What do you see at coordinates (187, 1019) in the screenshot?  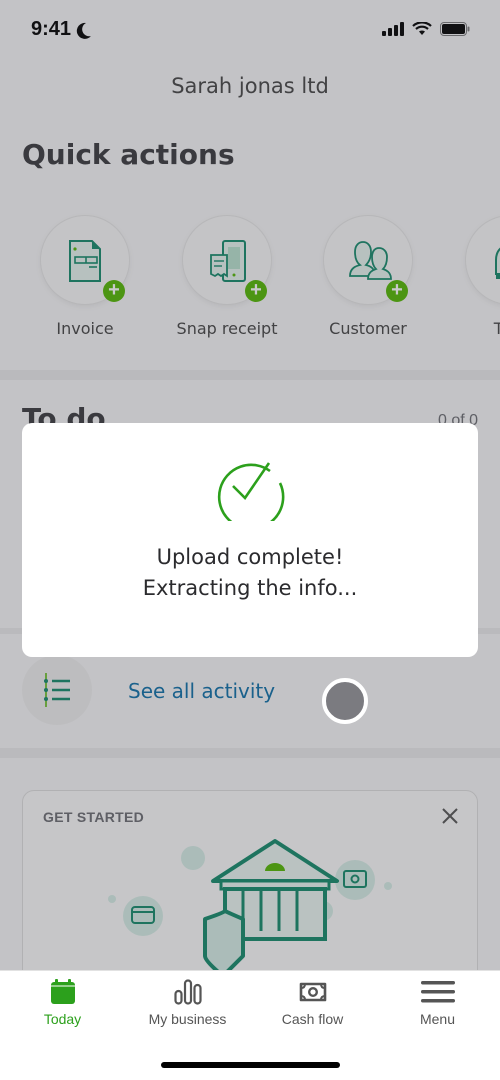 I see `tab-label: My business` at bounding box center [187, 1019].